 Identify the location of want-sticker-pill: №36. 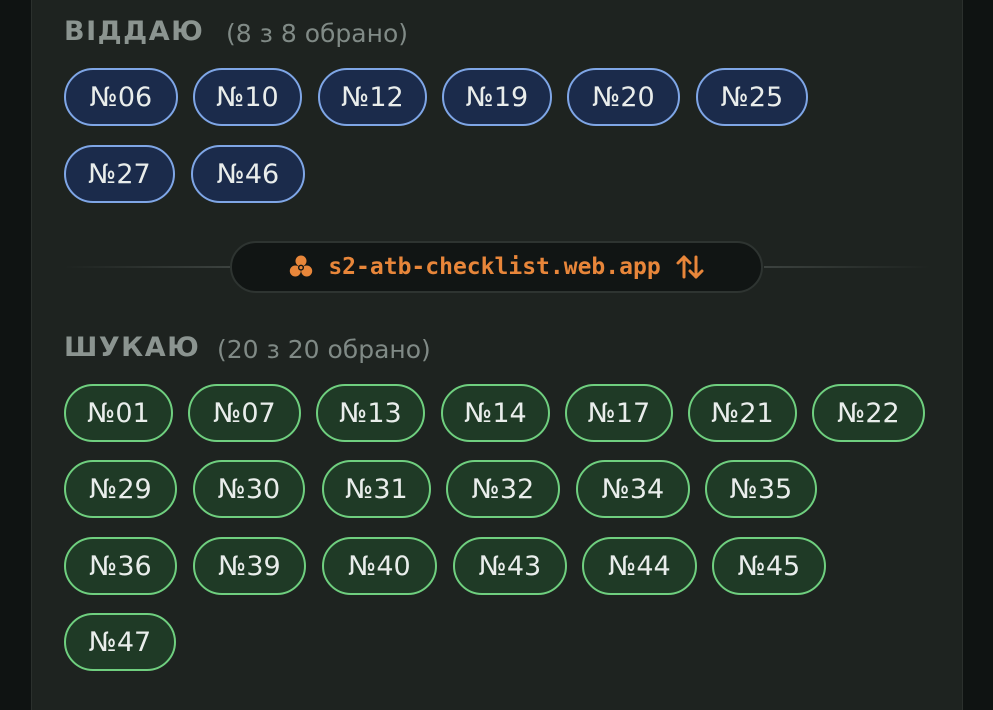
(120, 566).